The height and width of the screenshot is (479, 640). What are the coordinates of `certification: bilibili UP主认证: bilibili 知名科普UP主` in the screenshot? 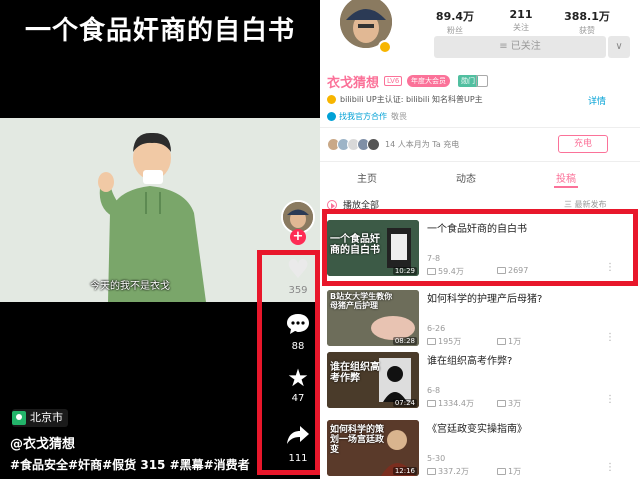 It's located at (405, 99).